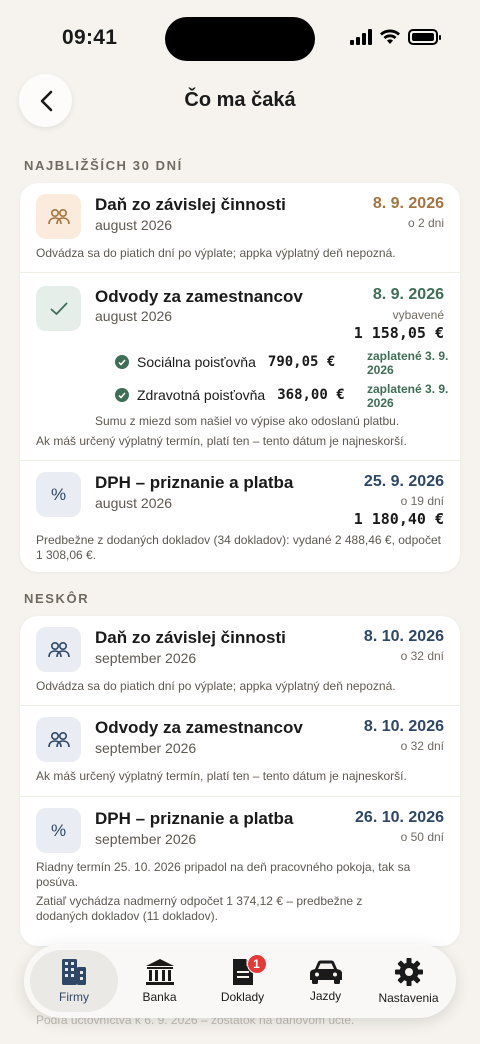 Image resolution: width=480 pixels, height=1044 pixels. Describe the element at coordinates (422, 837) in the screenshot. I see `item-due-in: o 50 dní` at that location.